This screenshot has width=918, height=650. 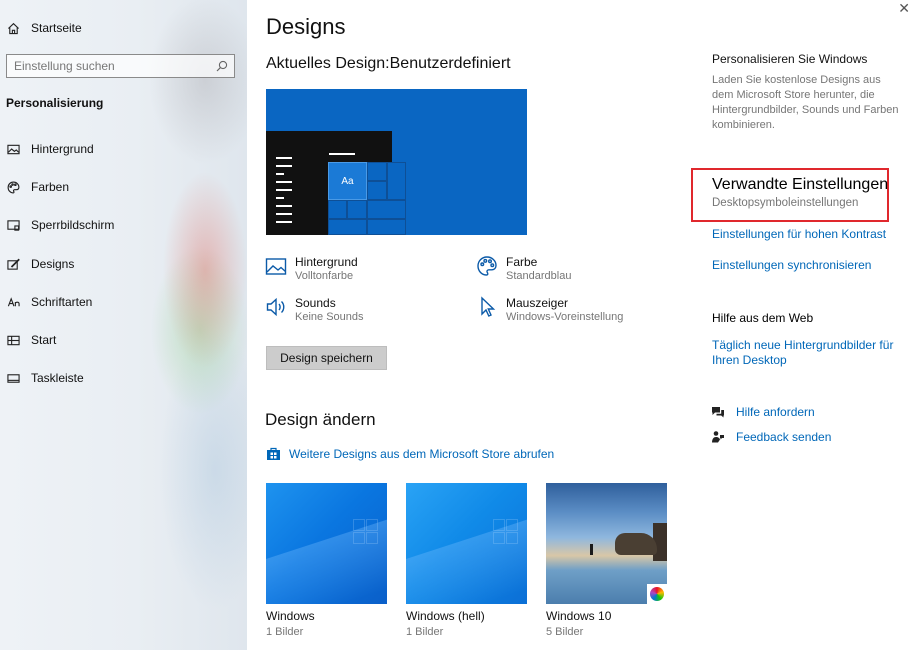 What do you see at coordinates (800, 184) in the screenshot?
I see `related-title: Verwandte Einstellungen` at bounding box center [800, 184].